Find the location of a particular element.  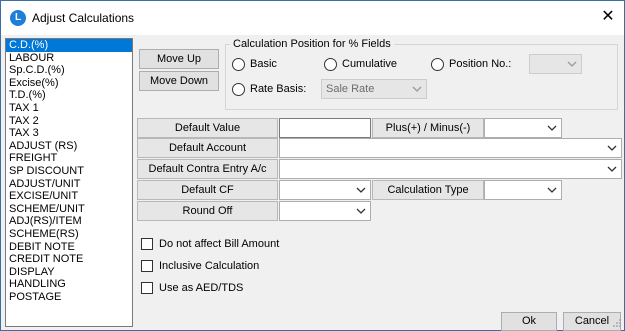

default-cf-select is located at coordinates (325, 190).